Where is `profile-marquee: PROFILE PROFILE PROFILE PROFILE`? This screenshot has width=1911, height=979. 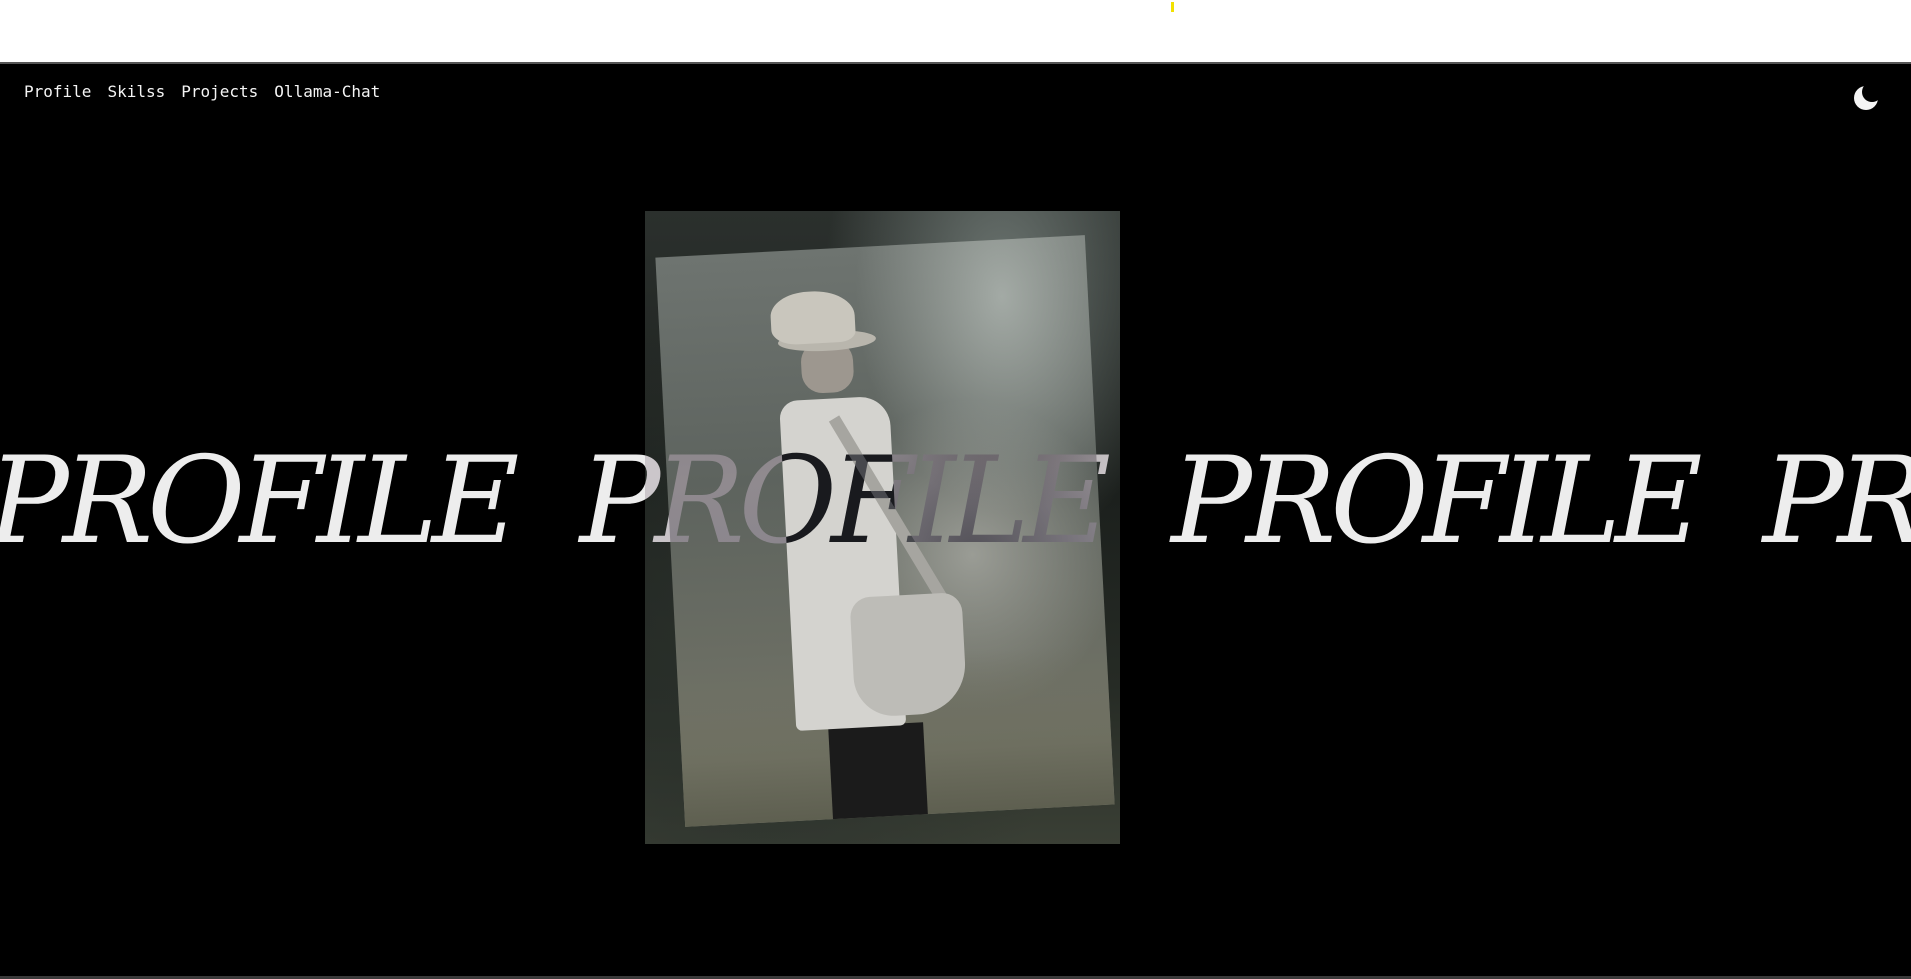 profile-marquee: PROFILE PROFILE PROFILE PROFILE is located at coordinates (955, 502).